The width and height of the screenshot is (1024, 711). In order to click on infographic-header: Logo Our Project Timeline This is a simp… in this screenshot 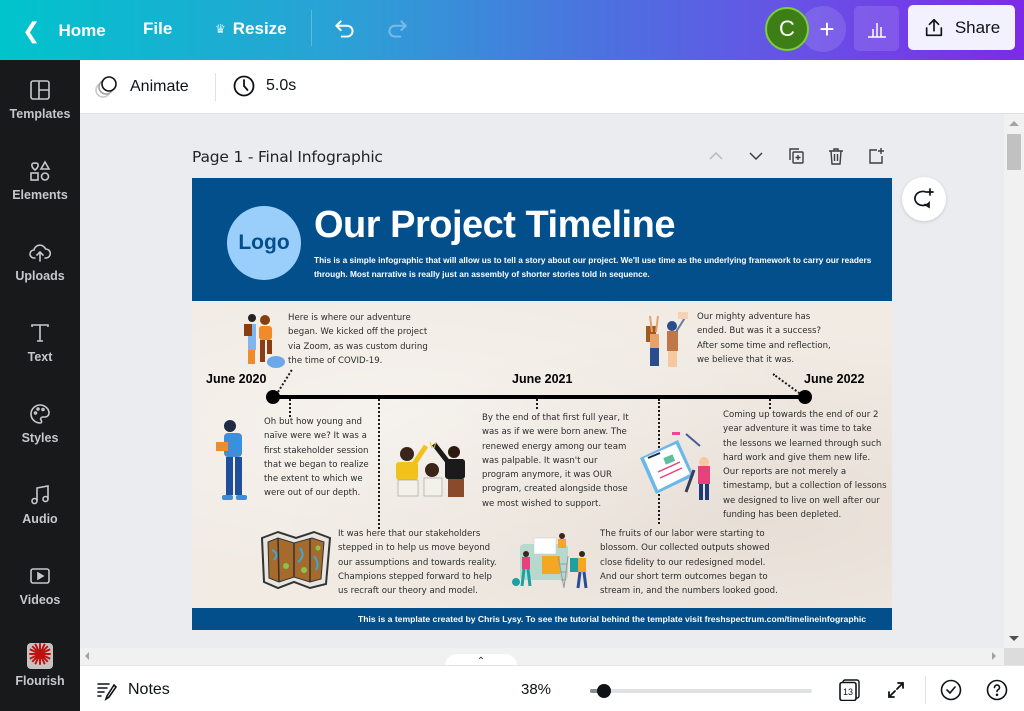, I will do `click(542, 239)`.